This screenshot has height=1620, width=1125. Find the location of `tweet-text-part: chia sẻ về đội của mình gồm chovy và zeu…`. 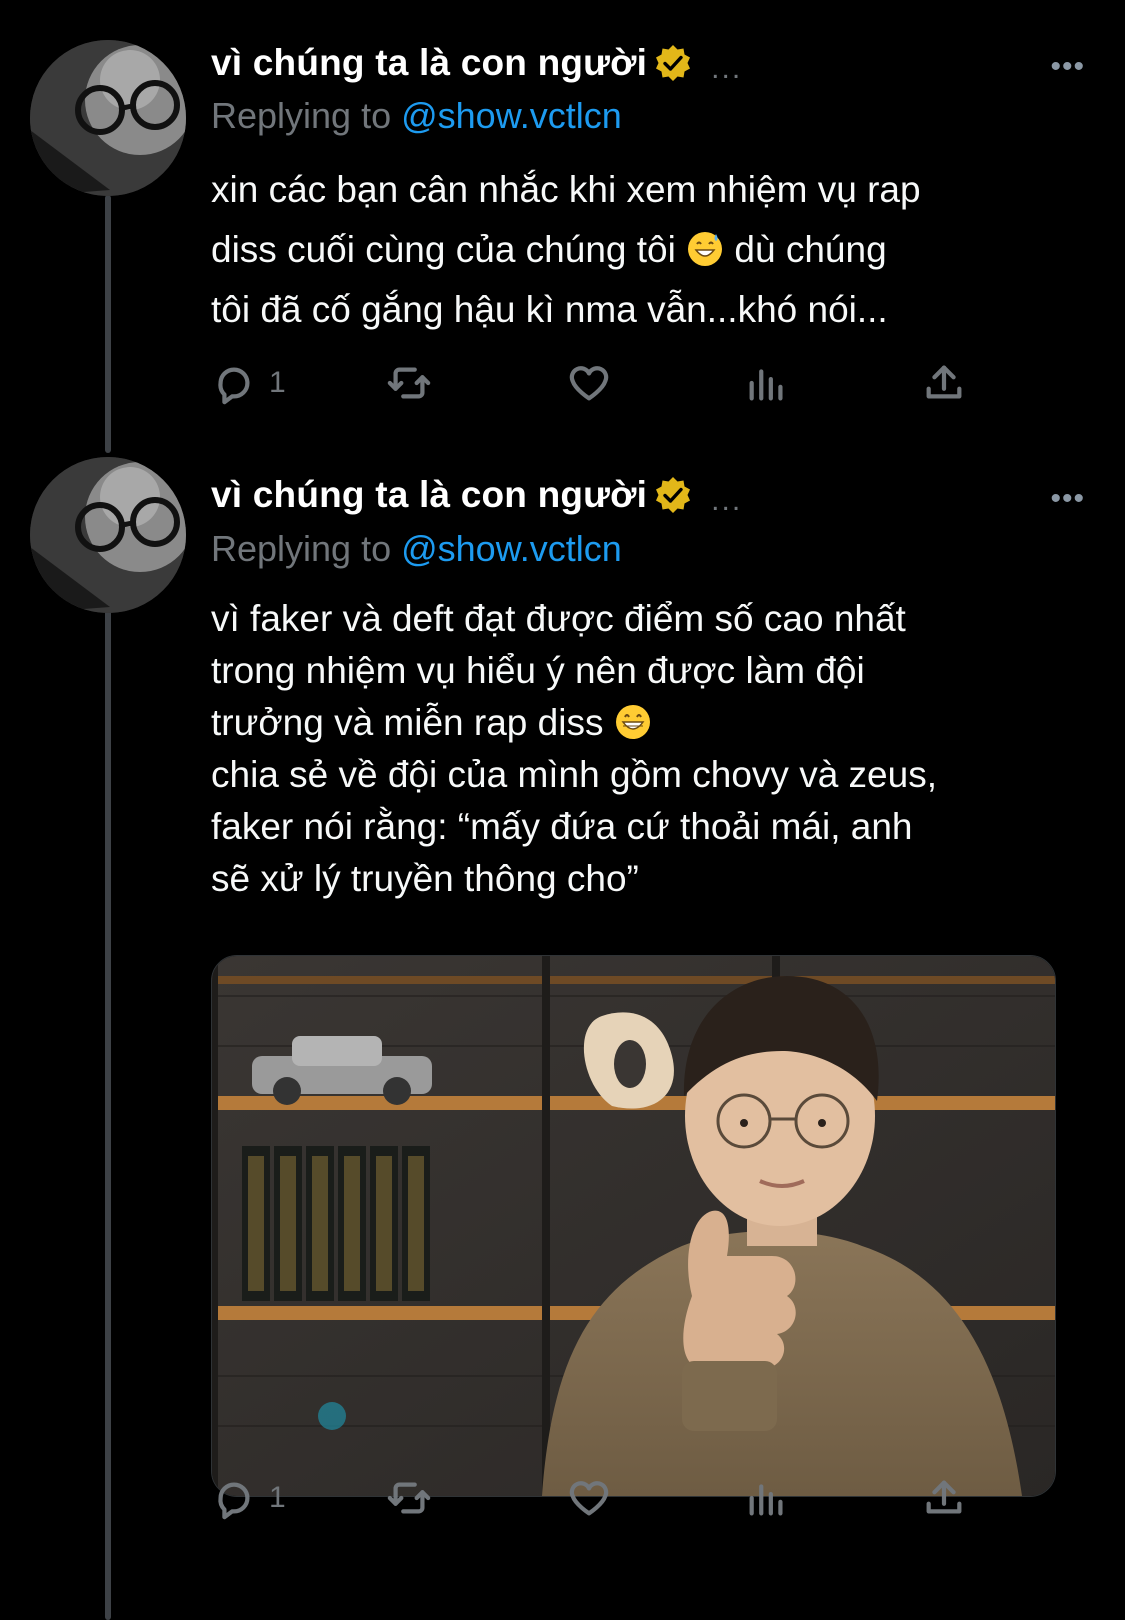

tweet-text-part: chia sẻ về đội của mình gồm chovy và zeu… is located at coordinates (574, 826).